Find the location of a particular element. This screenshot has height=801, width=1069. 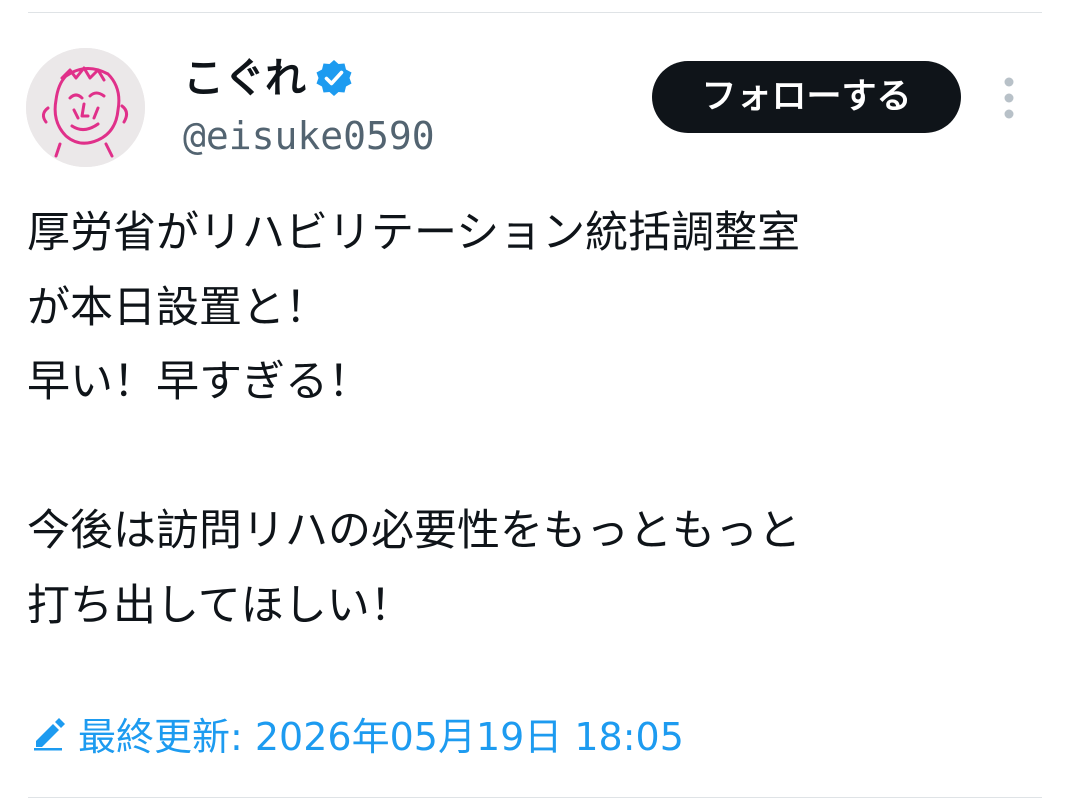

tweet-line: 早い！早すぎる！ is located at coordinates (199, 382).